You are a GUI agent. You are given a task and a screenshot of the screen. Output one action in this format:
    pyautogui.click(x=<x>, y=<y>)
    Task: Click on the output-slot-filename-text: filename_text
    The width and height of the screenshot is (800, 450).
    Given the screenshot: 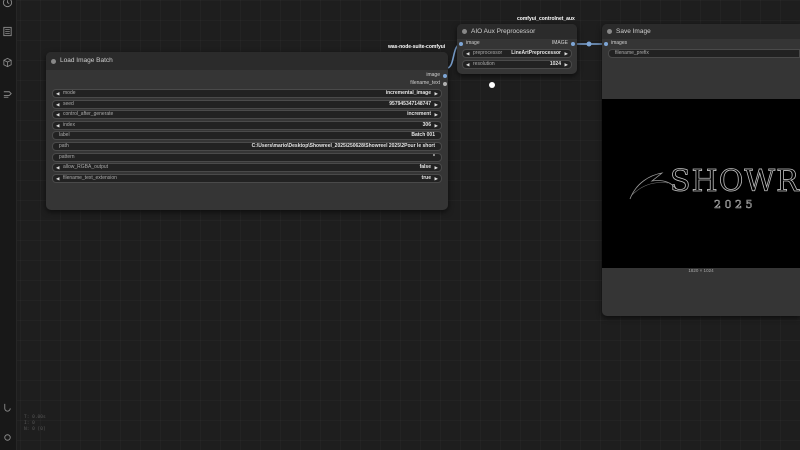 What is the action you would take?
    pyautogui.click(x=247, y=84)
    